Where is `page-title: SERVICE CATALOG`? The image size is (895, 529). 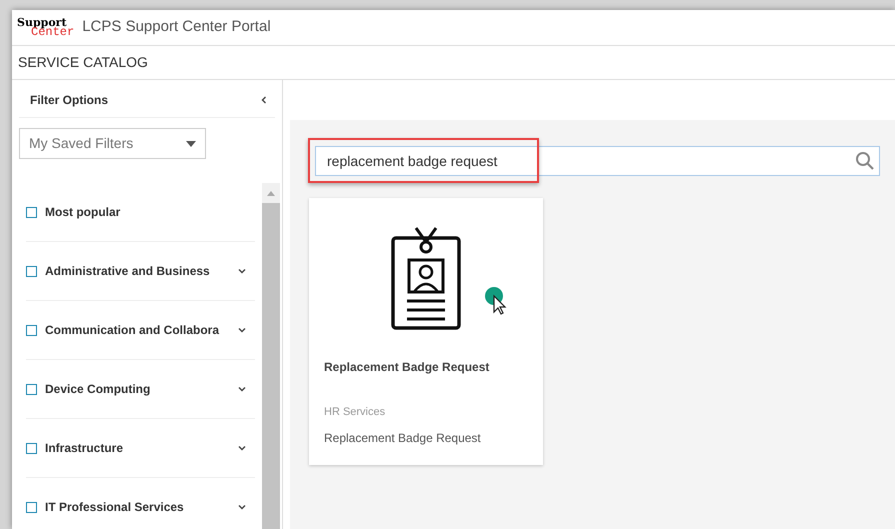 page-title: SERVICE CATALOG is located at coordinates (83, 62).